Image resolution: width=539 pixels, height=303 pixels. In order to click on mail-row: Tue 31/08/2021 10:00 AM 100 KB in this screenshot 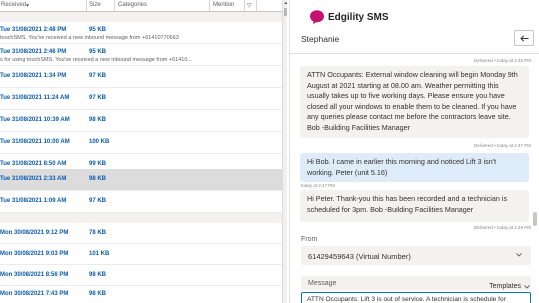, I will do `click(143, 143)`.